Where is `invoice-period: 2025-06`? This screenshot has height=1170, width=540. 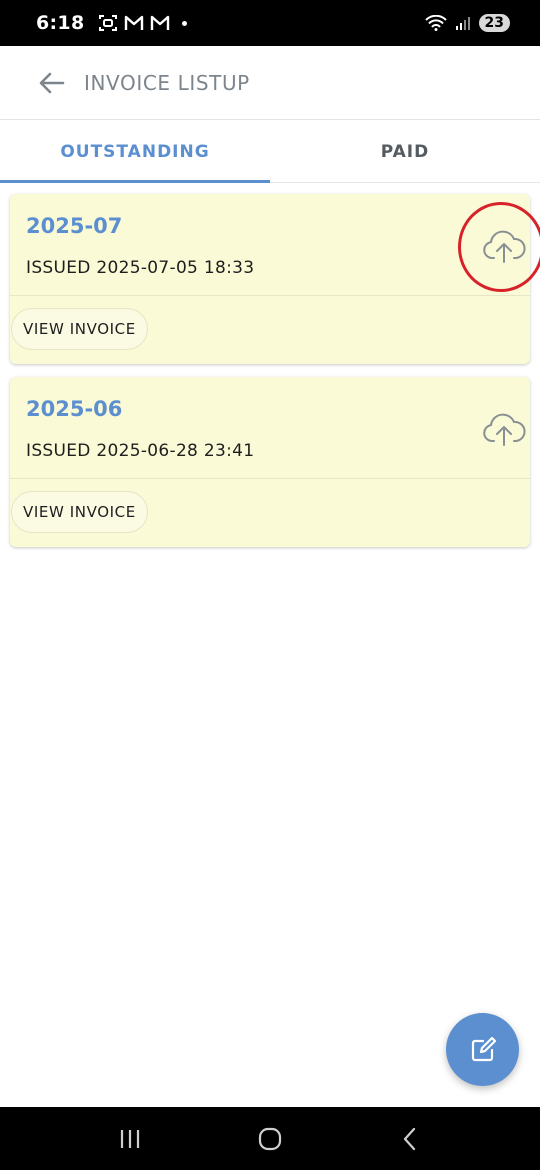 invoice-period: 2025-06 is located at coordinates (74, 409).